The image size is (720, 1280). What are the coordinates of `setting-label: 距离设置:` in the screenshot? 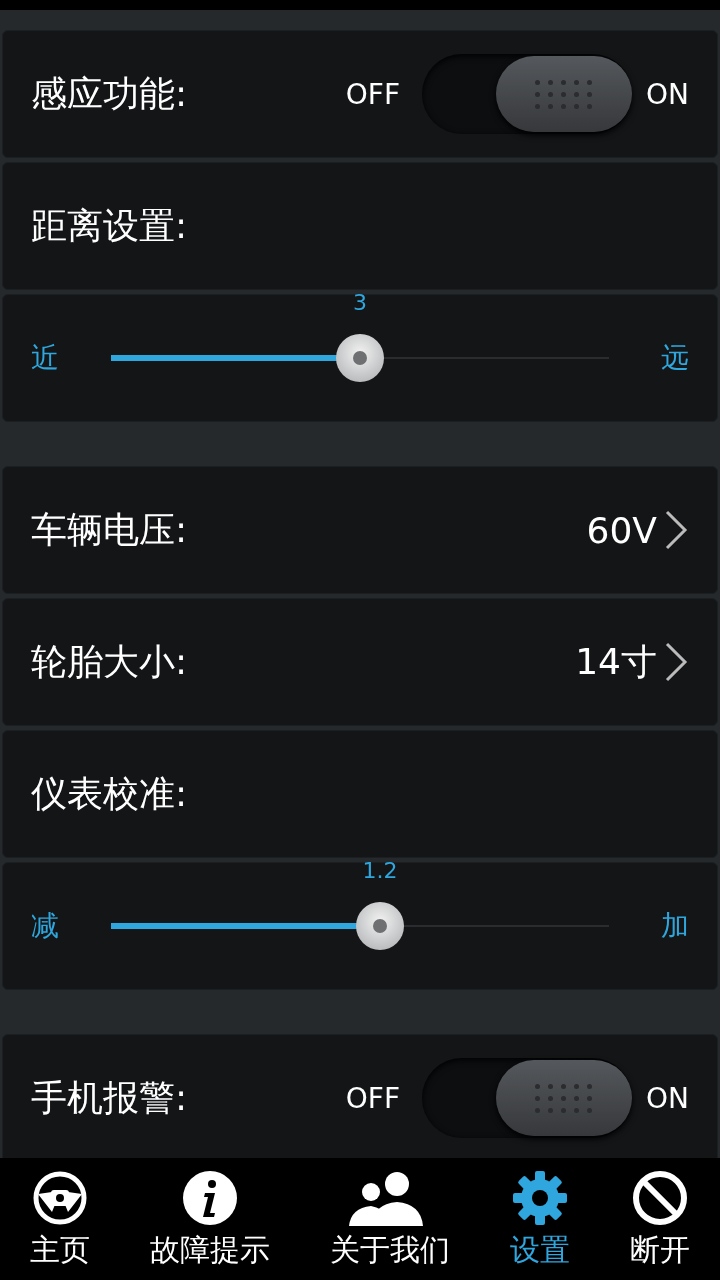 It's located at (110, 225).